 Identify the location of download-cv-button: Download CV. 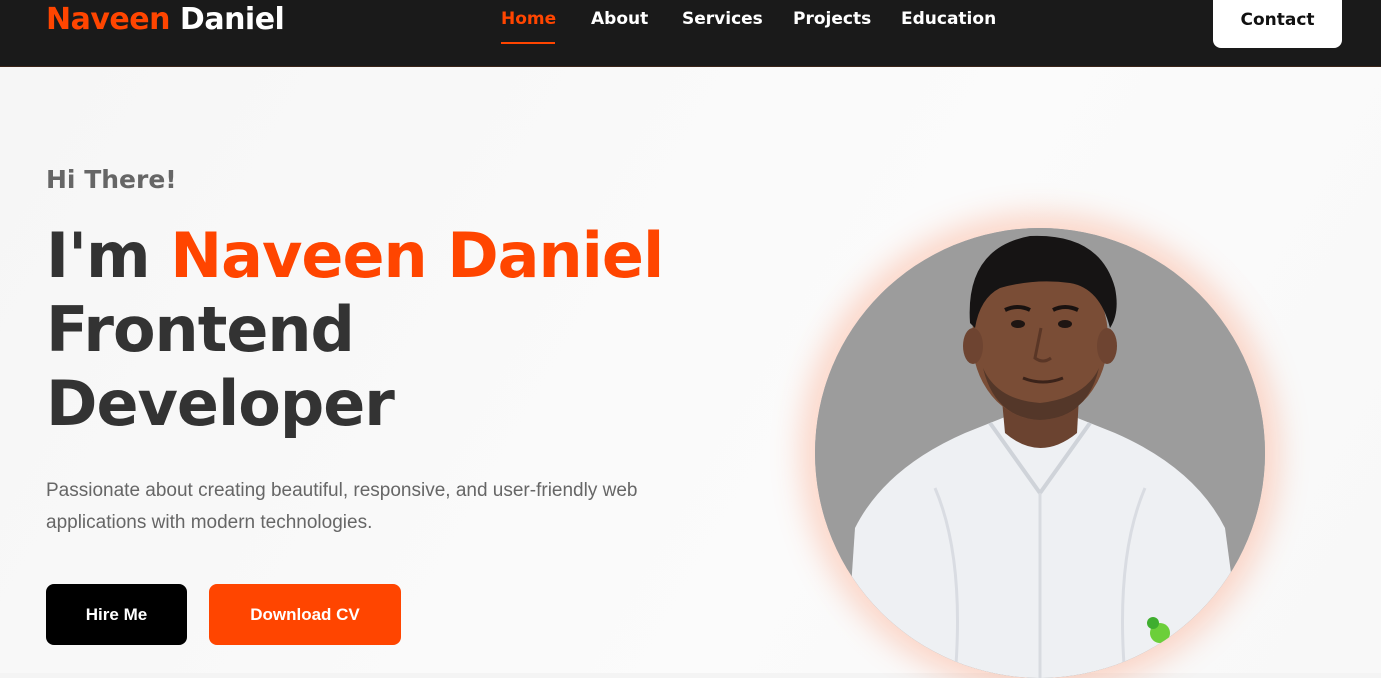
(305, 614).